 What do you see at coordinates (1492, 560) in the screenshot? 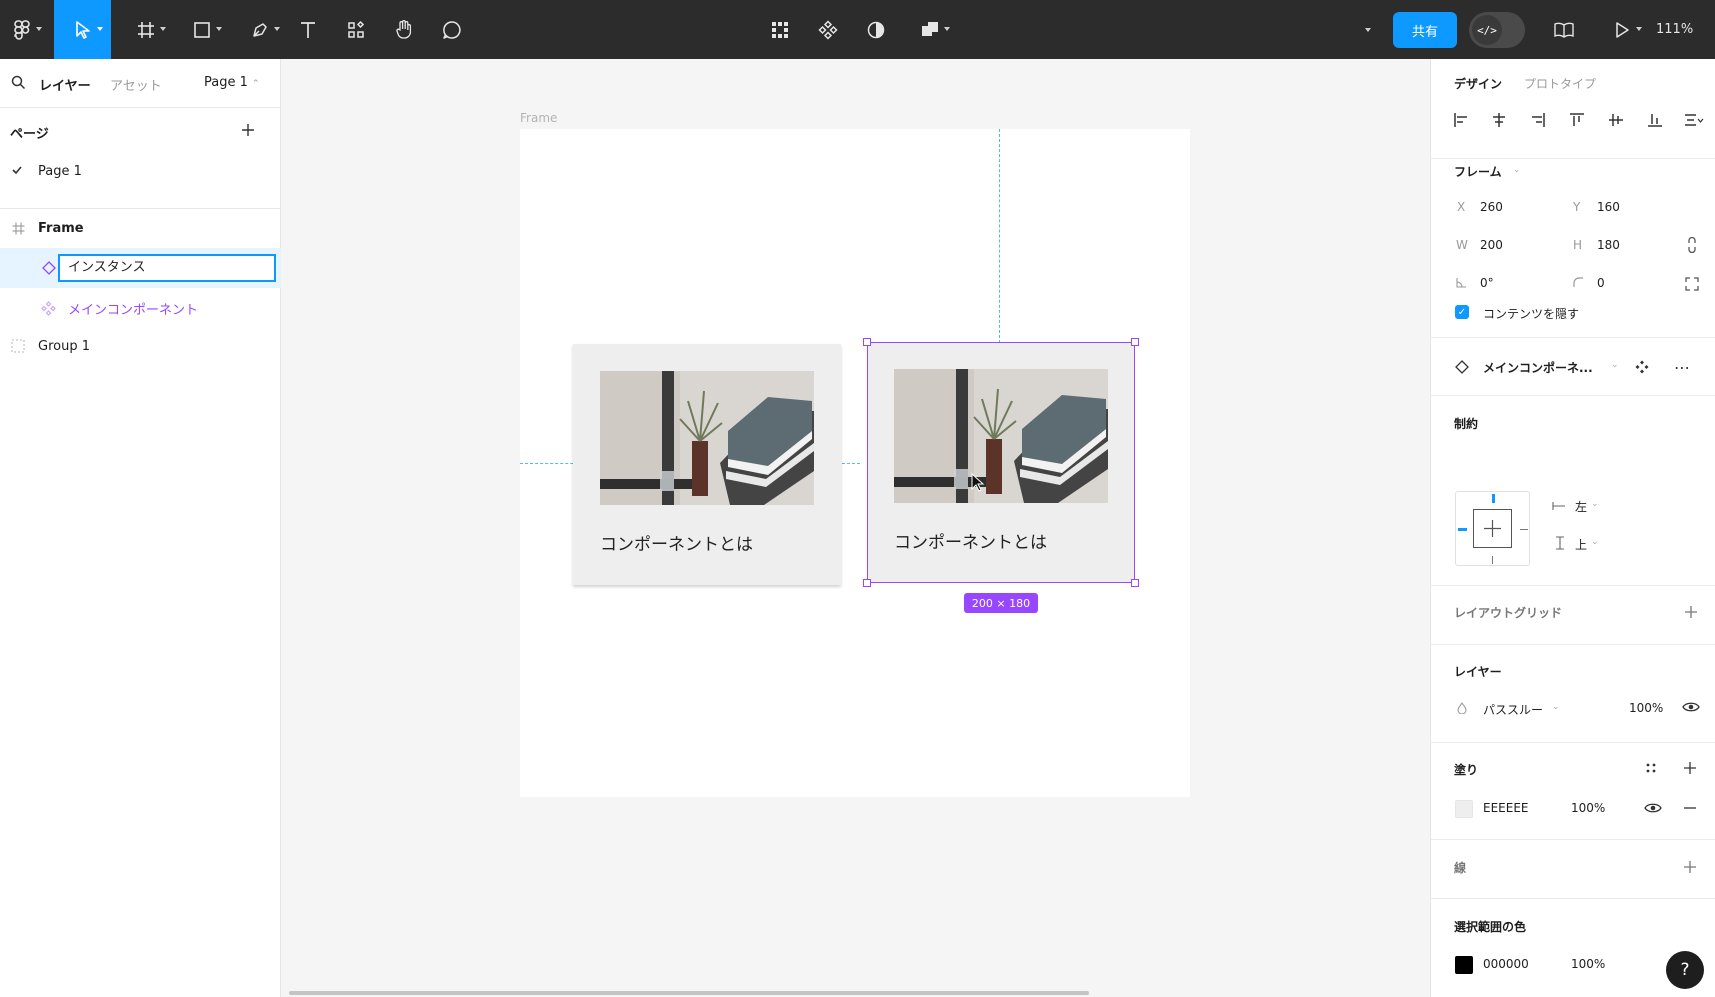
I see `constraint-bottom-line` at bounding box center [1492, 560].